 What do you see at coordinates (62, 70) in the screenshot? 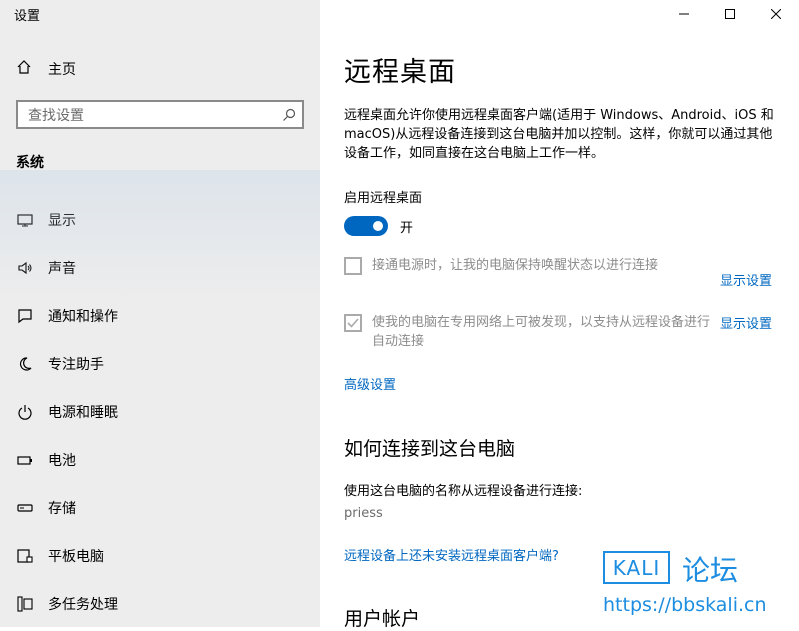
I see `home-label: 主页` at bounding box center [62, 70].